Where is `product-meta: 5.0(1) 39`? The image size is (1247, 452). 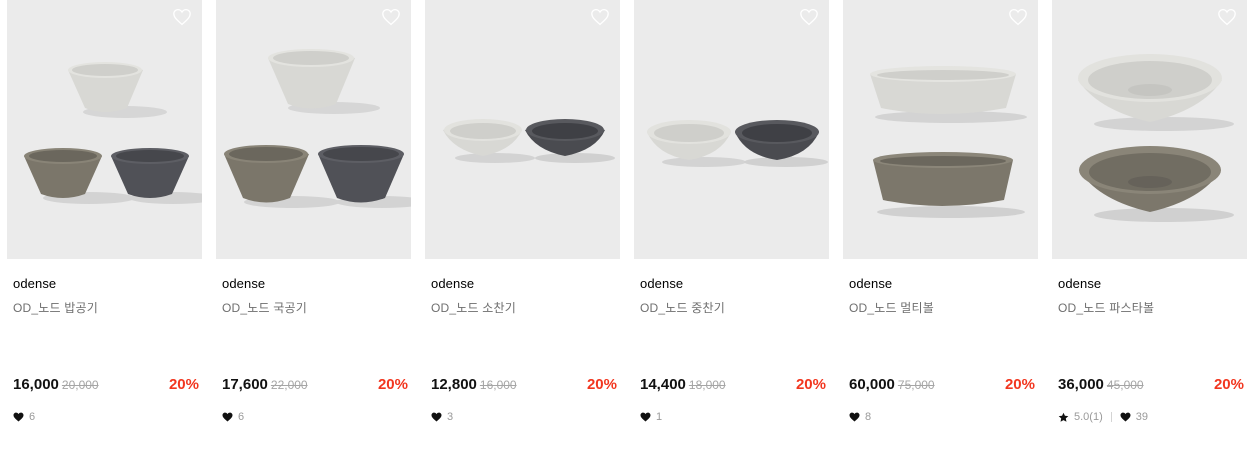
product-meta: 5.0(1) 39 is located at coordinates (1103, 417).